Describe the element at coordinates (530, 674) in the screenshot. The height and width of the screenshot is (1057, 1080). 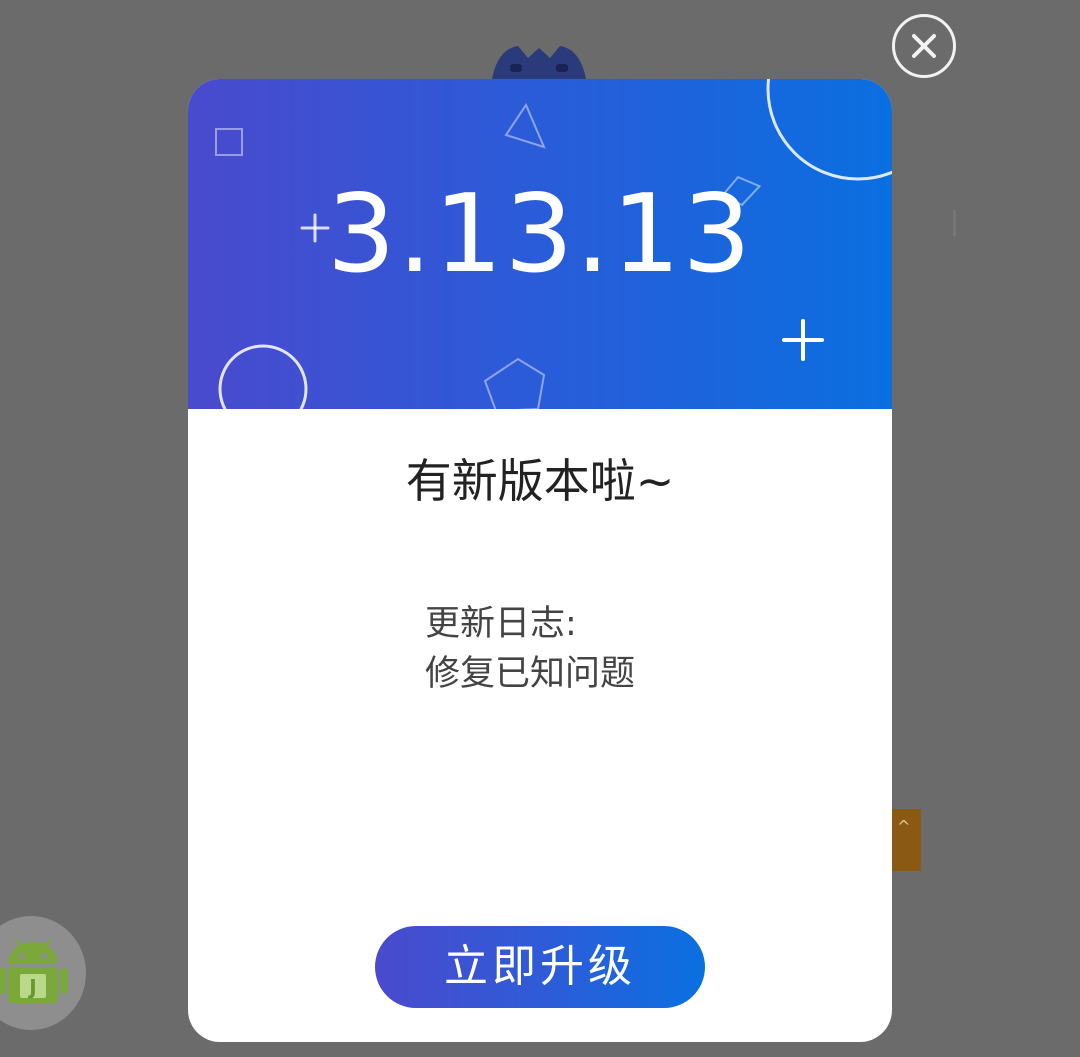
I see `changelog-item: 修复已知问题` at that location.